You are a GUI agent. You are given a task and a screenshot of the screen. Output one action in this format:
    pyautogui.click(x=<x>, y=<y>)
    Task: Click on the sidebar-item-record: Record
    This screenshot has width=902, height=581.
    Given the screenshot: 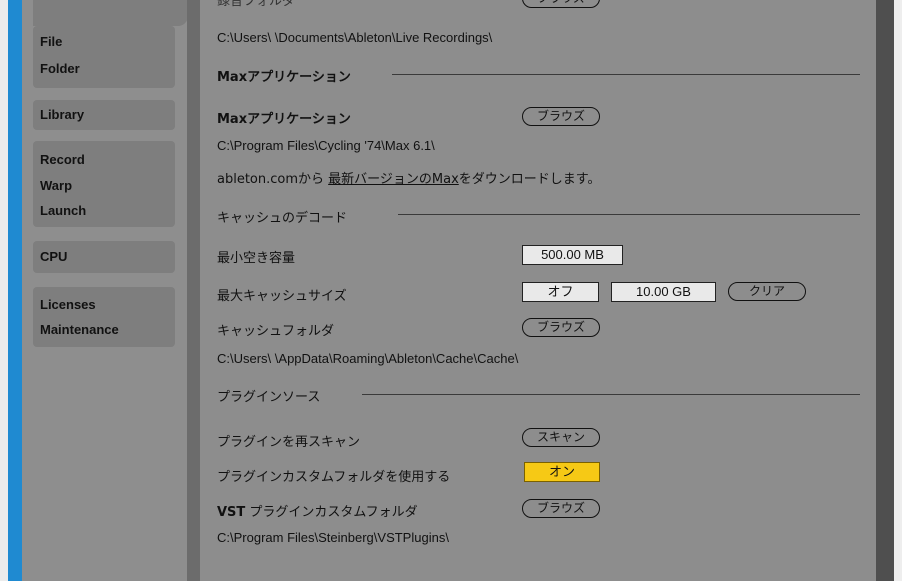 What is the action you would take?
    pyautogui.click(x=62, y=159)
    